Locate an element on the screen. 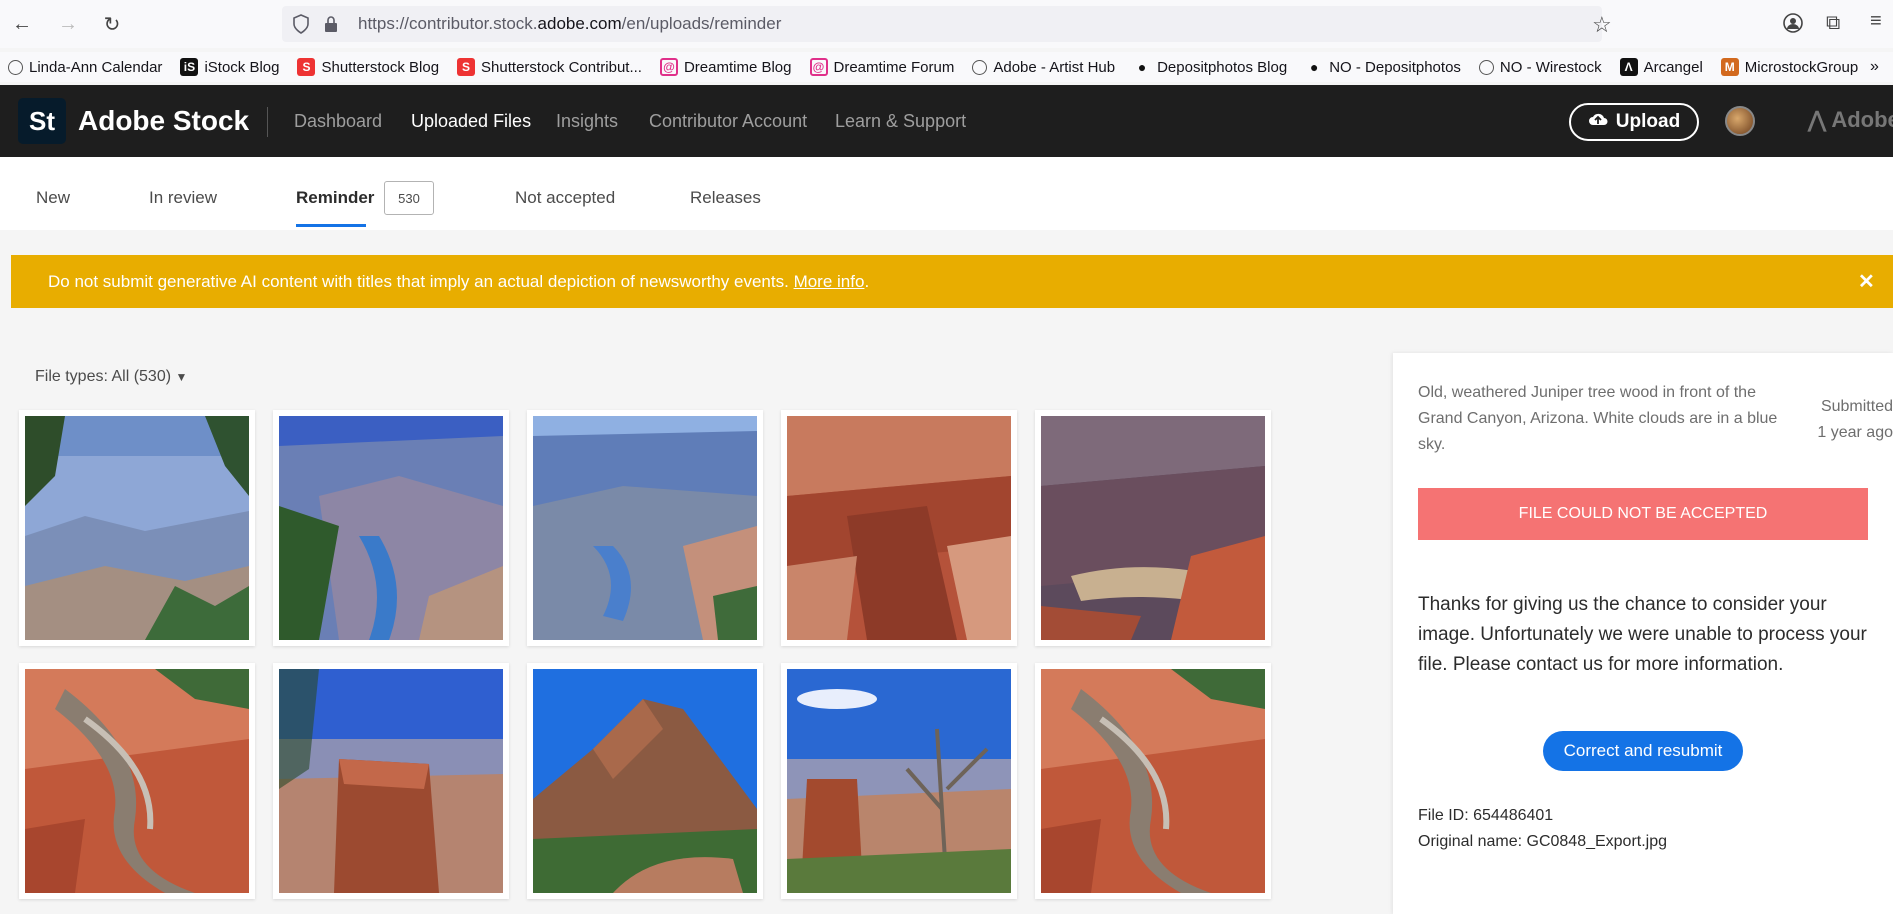  bookmark-label: NO - Wirestock is located at coordinates (1550, 67).